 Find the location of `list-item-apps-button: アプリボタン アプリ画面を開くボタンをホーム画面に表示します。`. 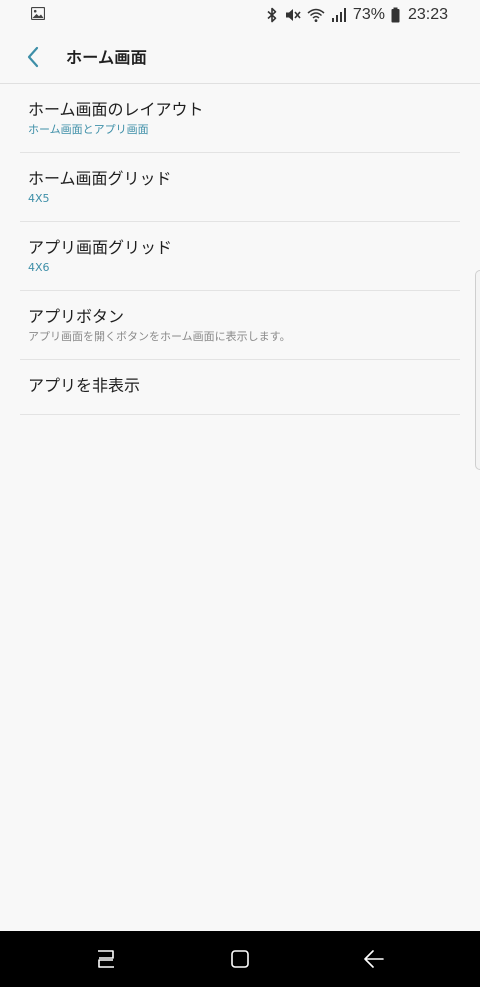

list-item-apps-button: アプリボタン アプリ画面を開くボタンをホーム画面に表示します。 is located at coordinates (240, 325).